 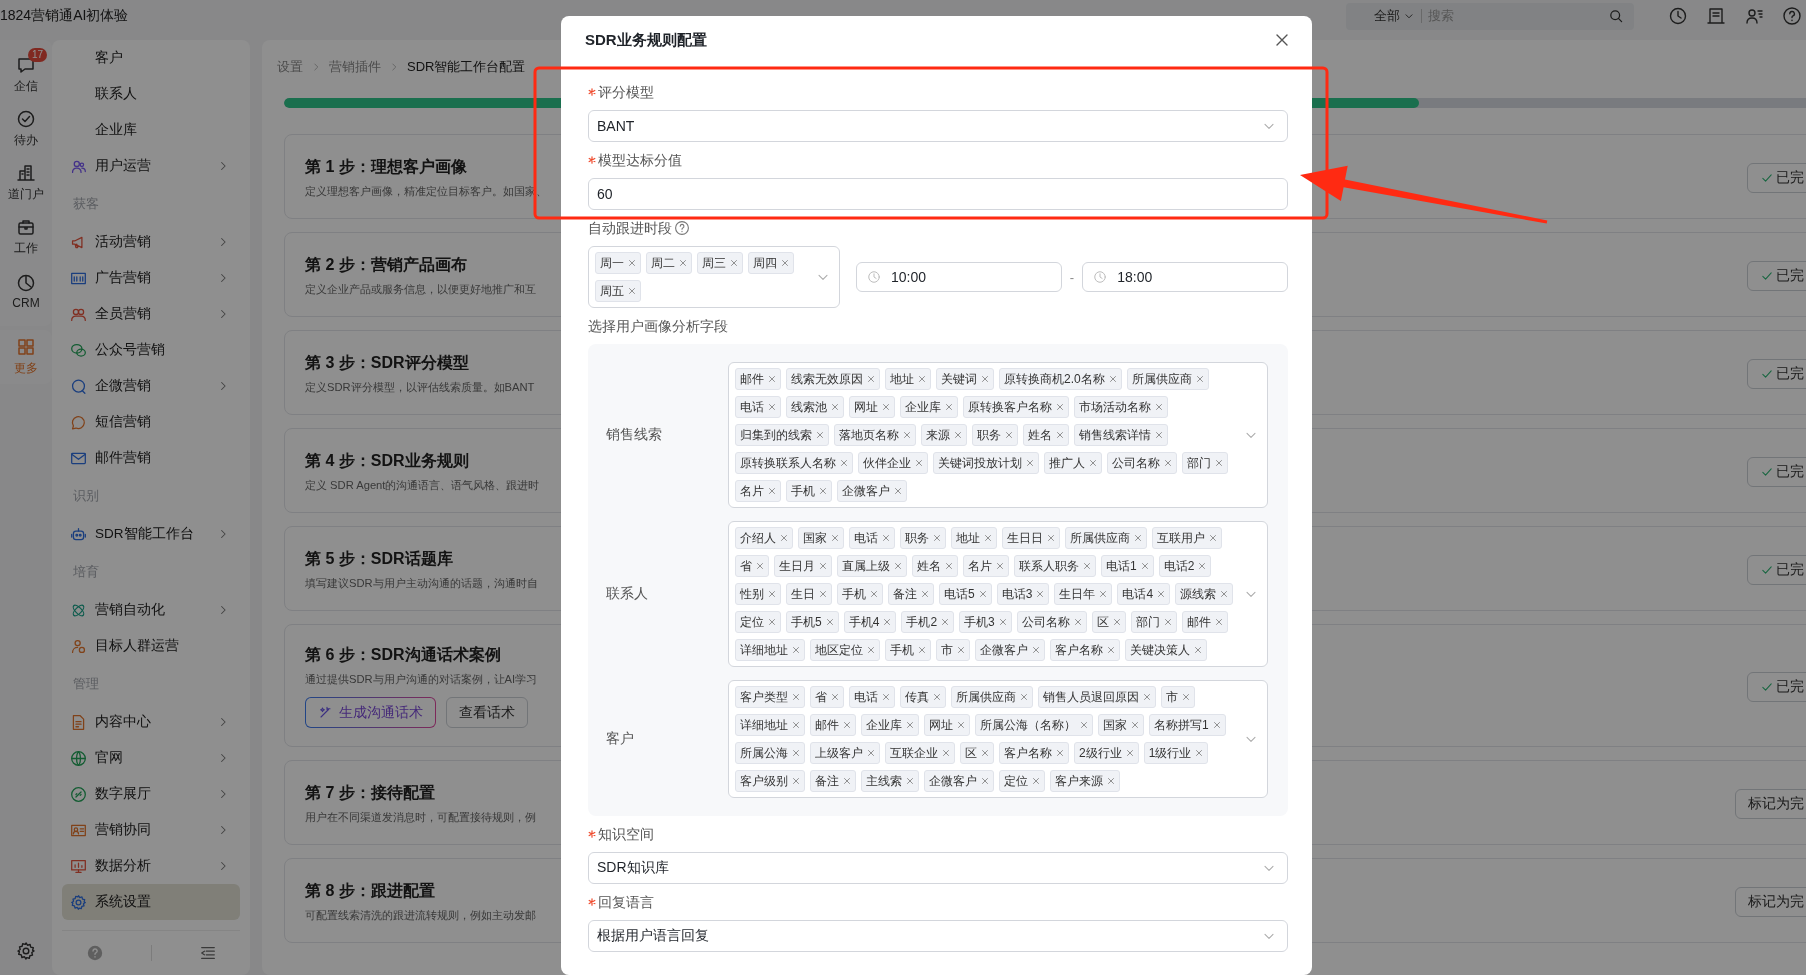 What do you see at coordinates (151, 722) in the screenshot?
I see `menu-item: 内容中心` at bounding box center [151, 722].